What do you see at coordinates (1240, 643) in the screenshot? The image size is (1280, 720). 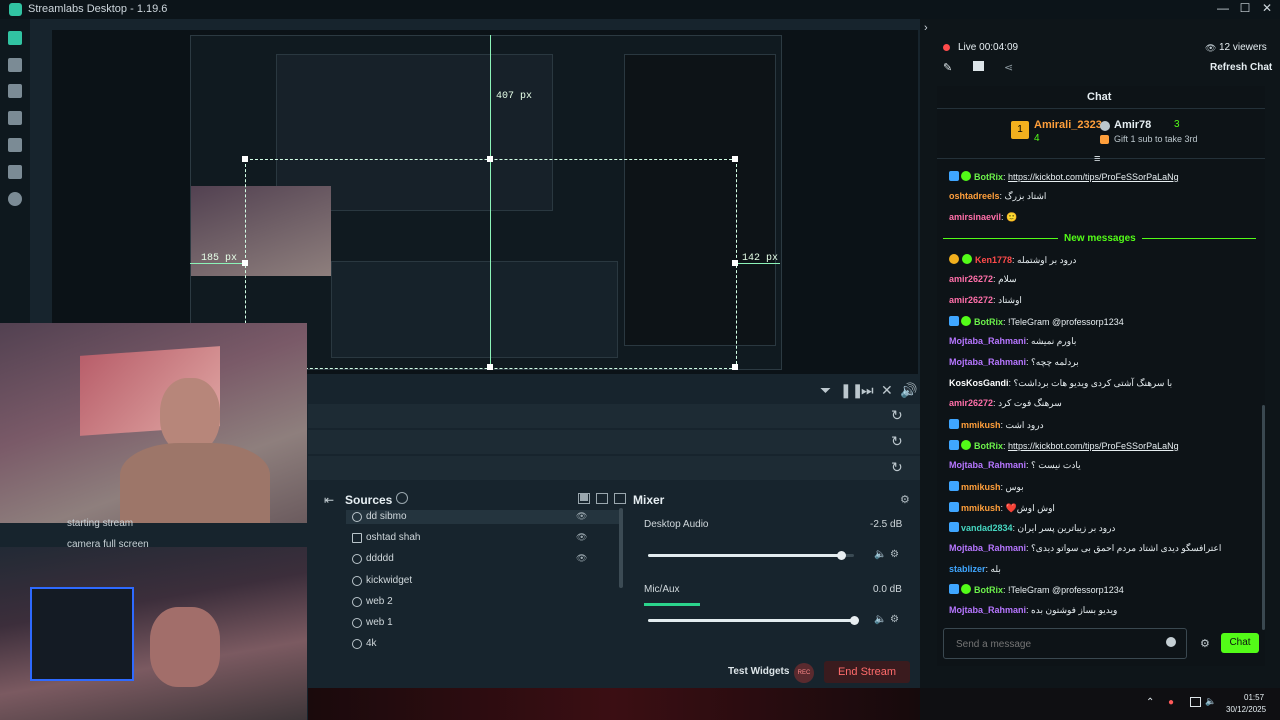 I see `send-chat-button: Chat` at bounding box center [1240, 643].